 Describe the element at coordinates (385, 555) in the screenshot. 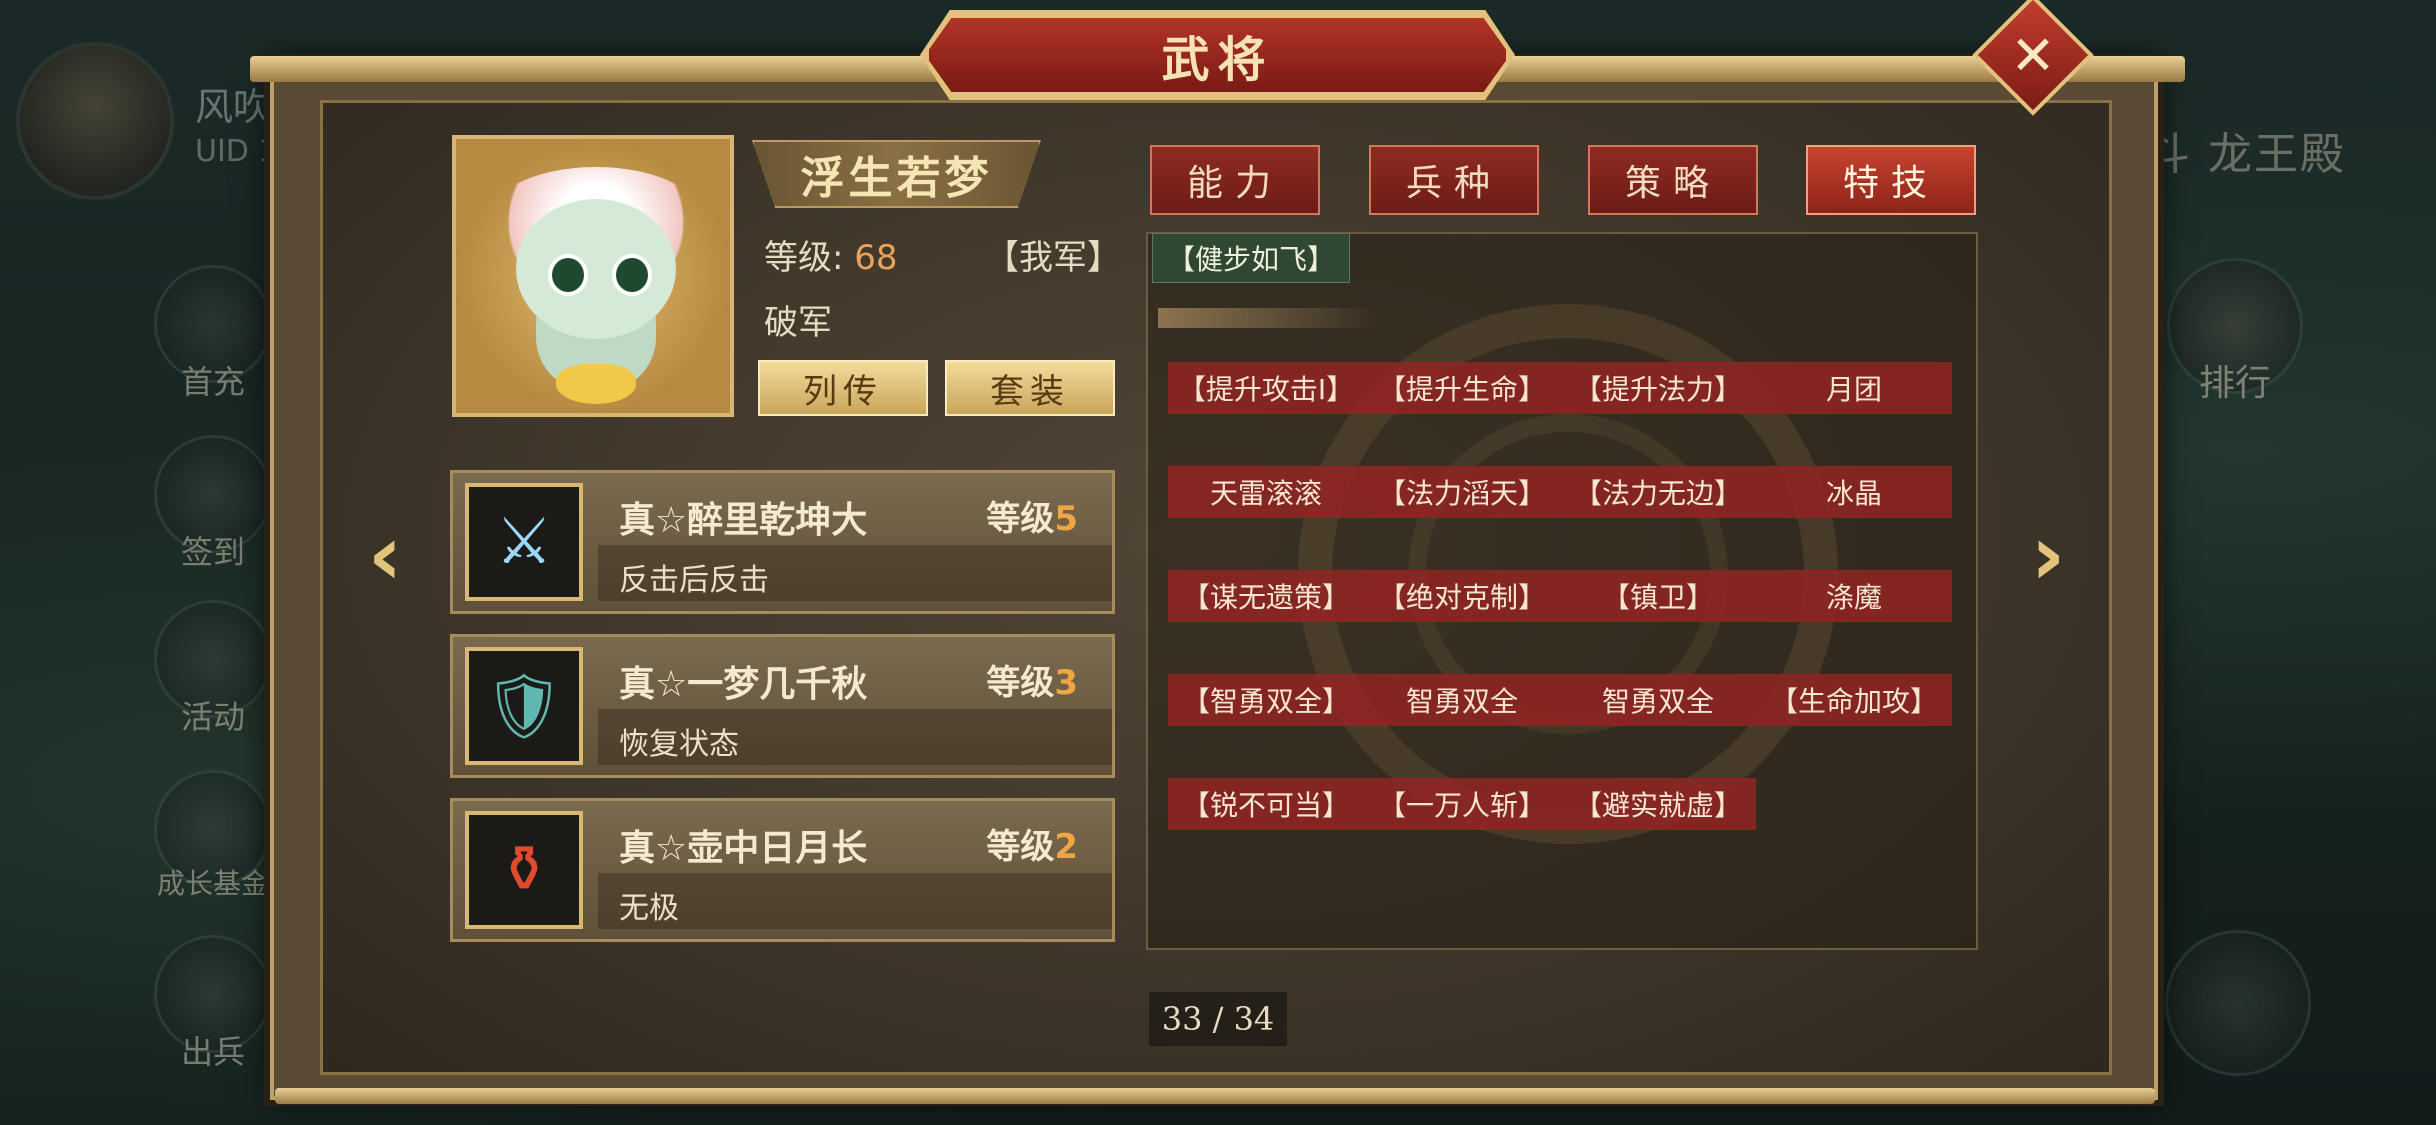

I see `prev-hero-arrow-icon: ‹` at that location.